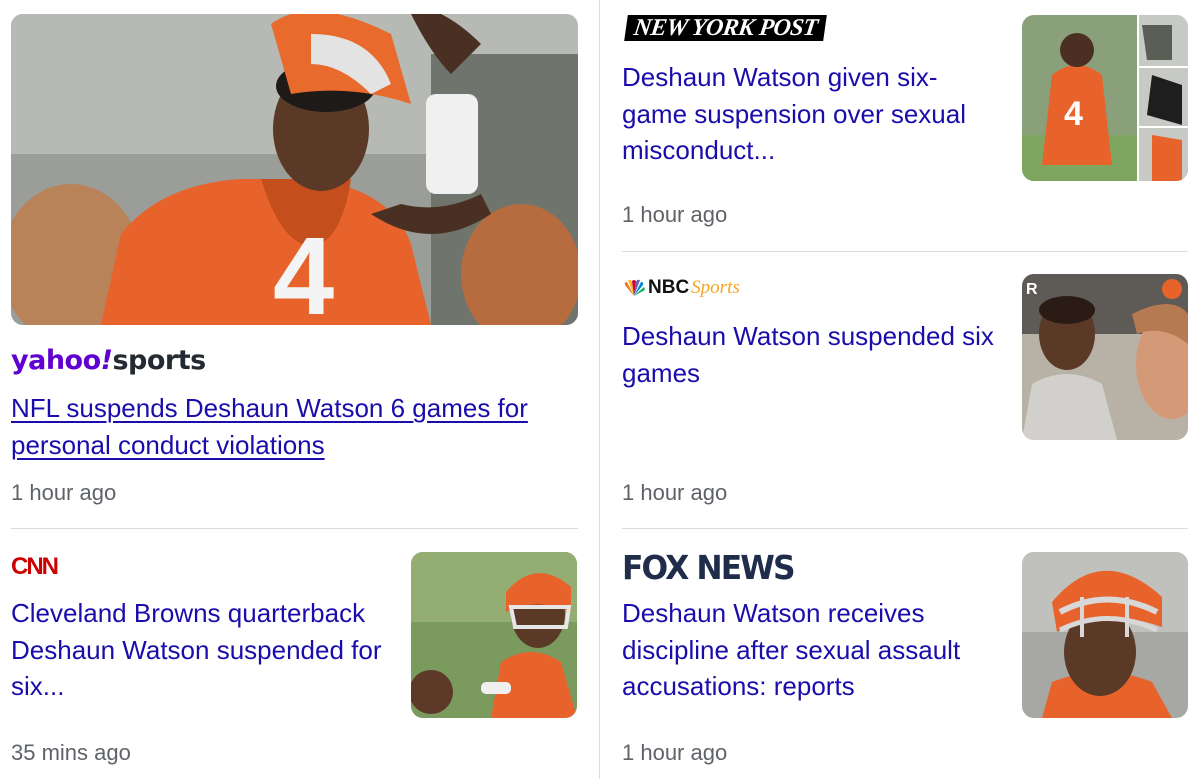  I want to click on article-thumbnail-foxnews, so click(1105, 635).